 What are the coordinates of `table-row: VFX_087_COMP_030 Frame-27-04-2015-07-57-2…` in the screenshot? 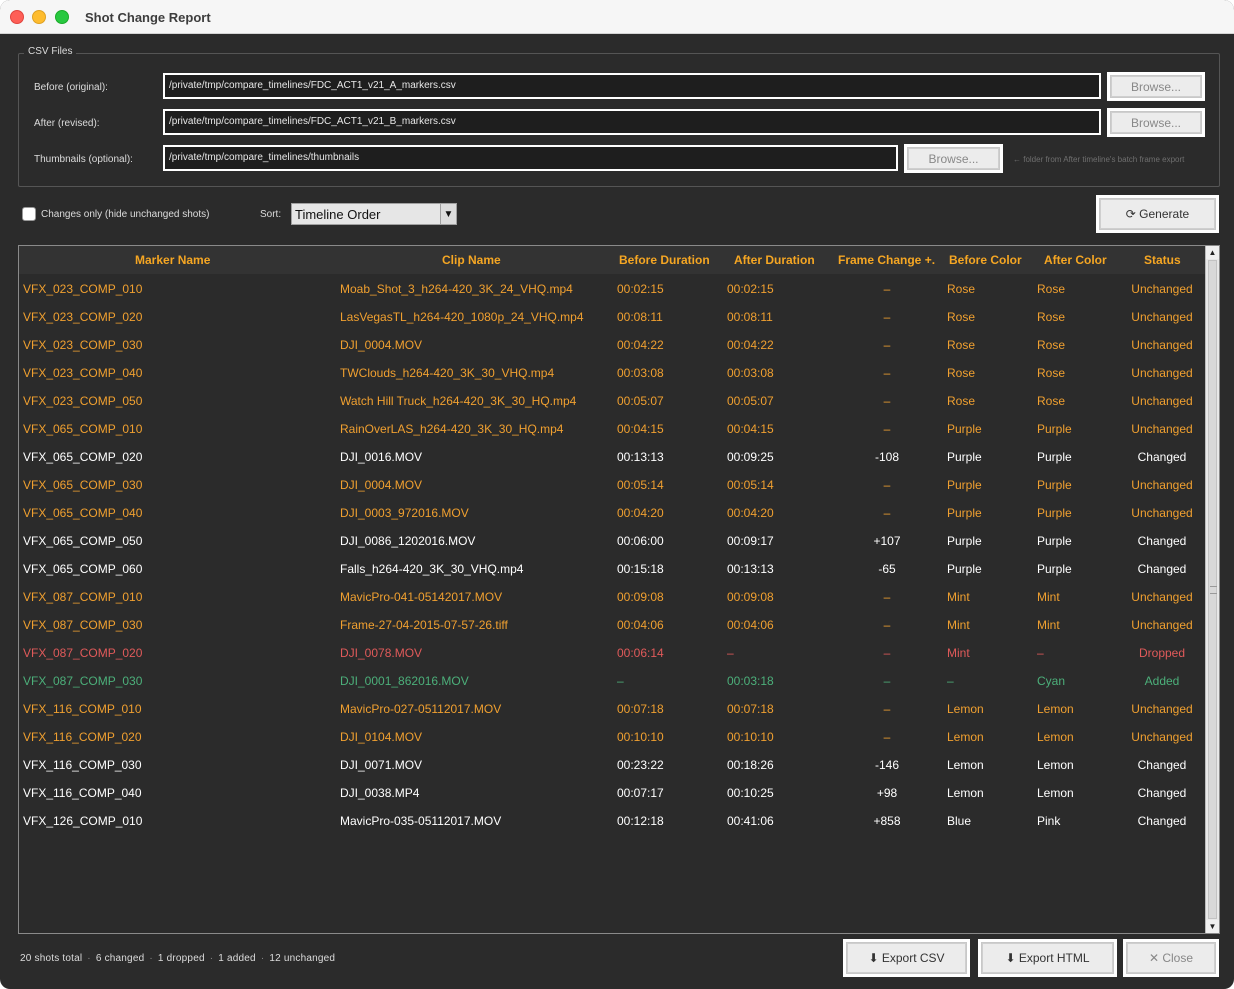 It's located at (612, 624).